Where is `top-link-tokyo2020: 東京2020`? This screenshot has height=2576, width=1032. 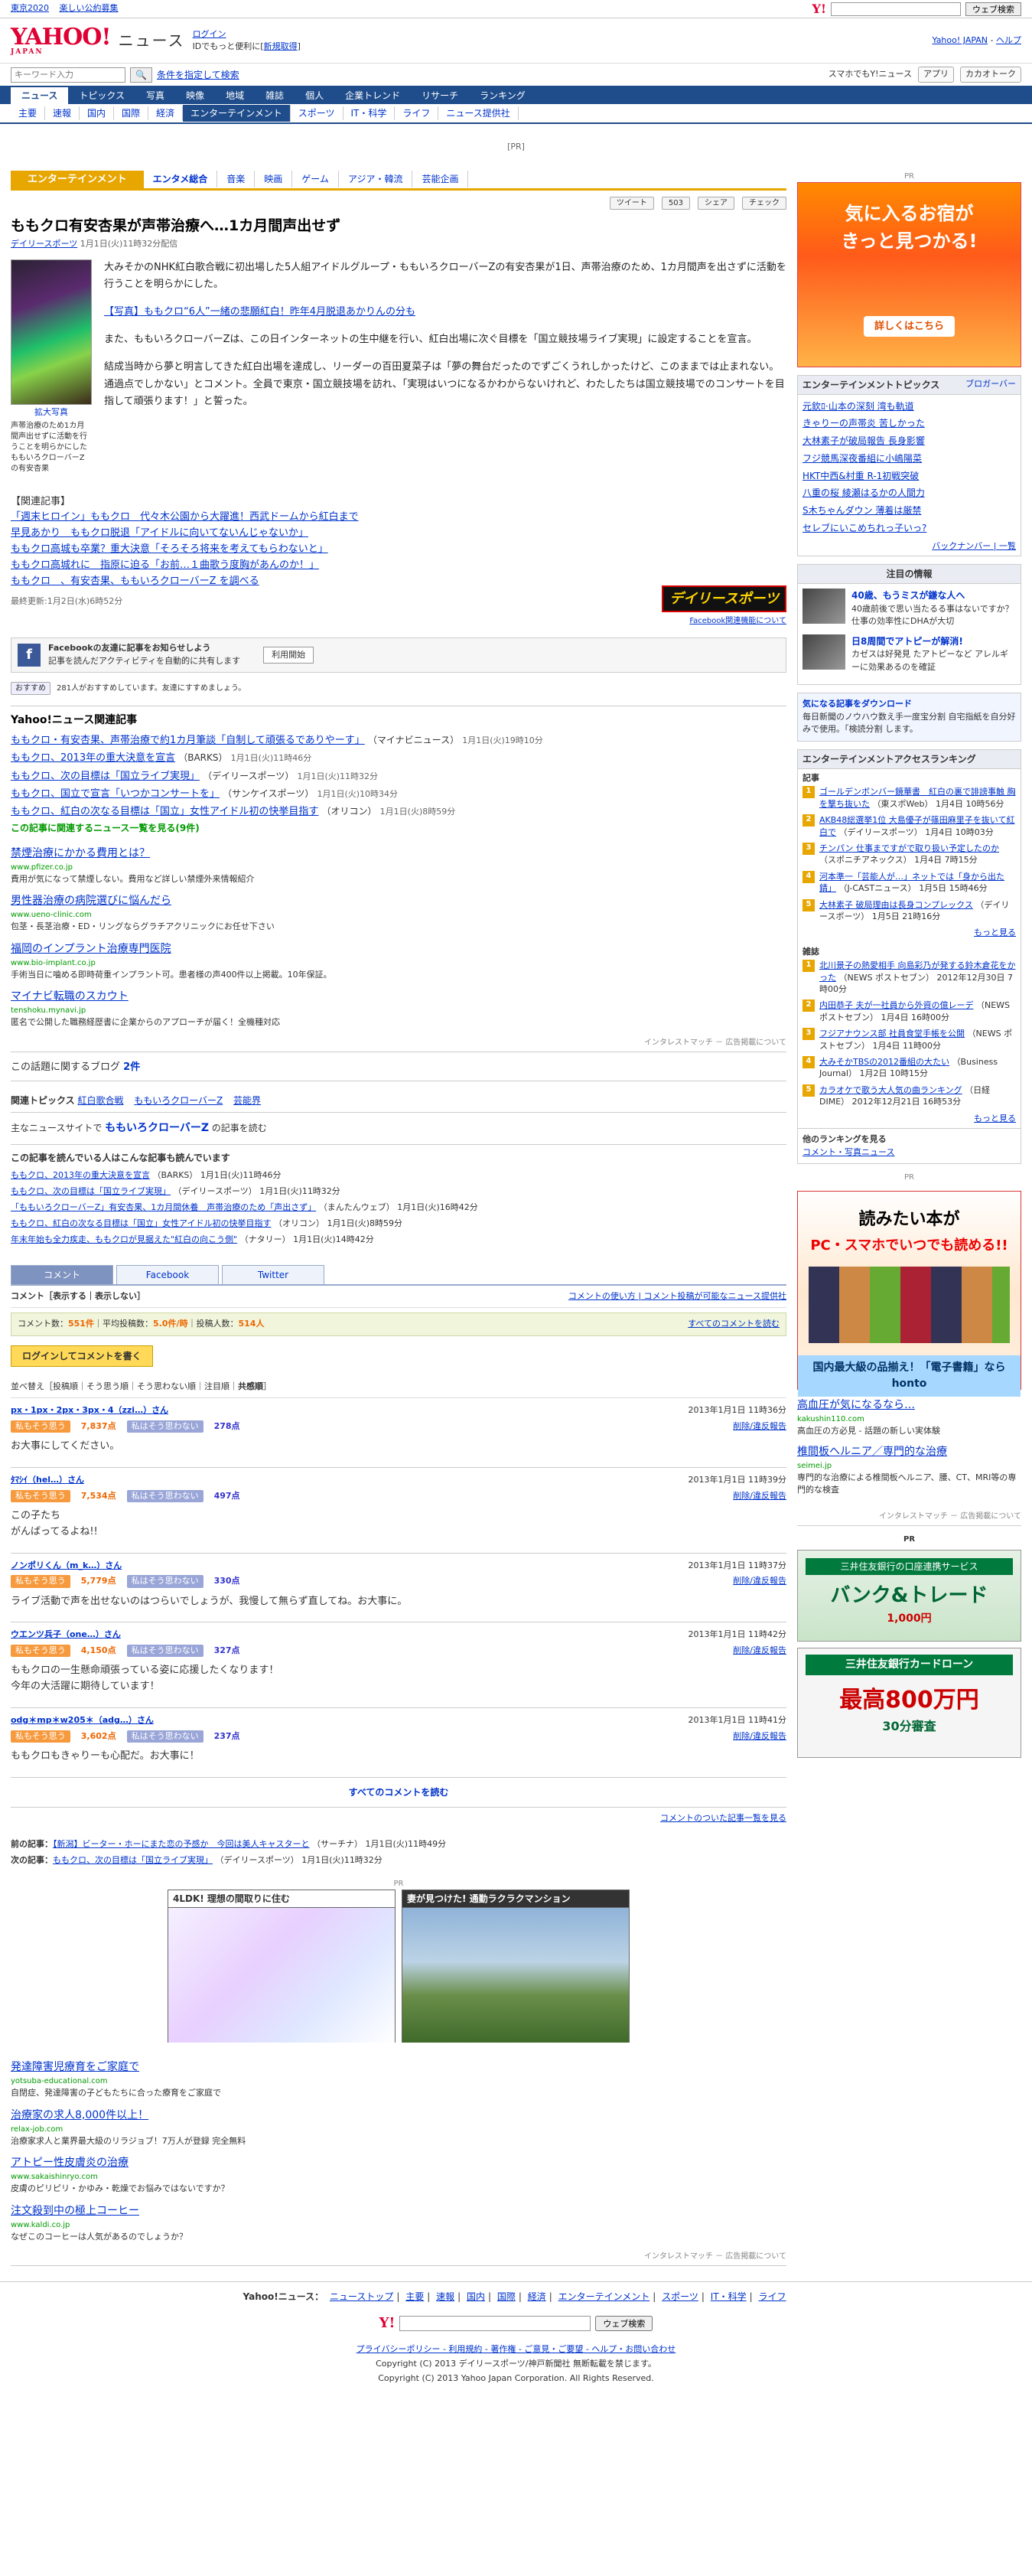
top-link-tokyo2020: 東京2020 is located at coordinates (30, 8).